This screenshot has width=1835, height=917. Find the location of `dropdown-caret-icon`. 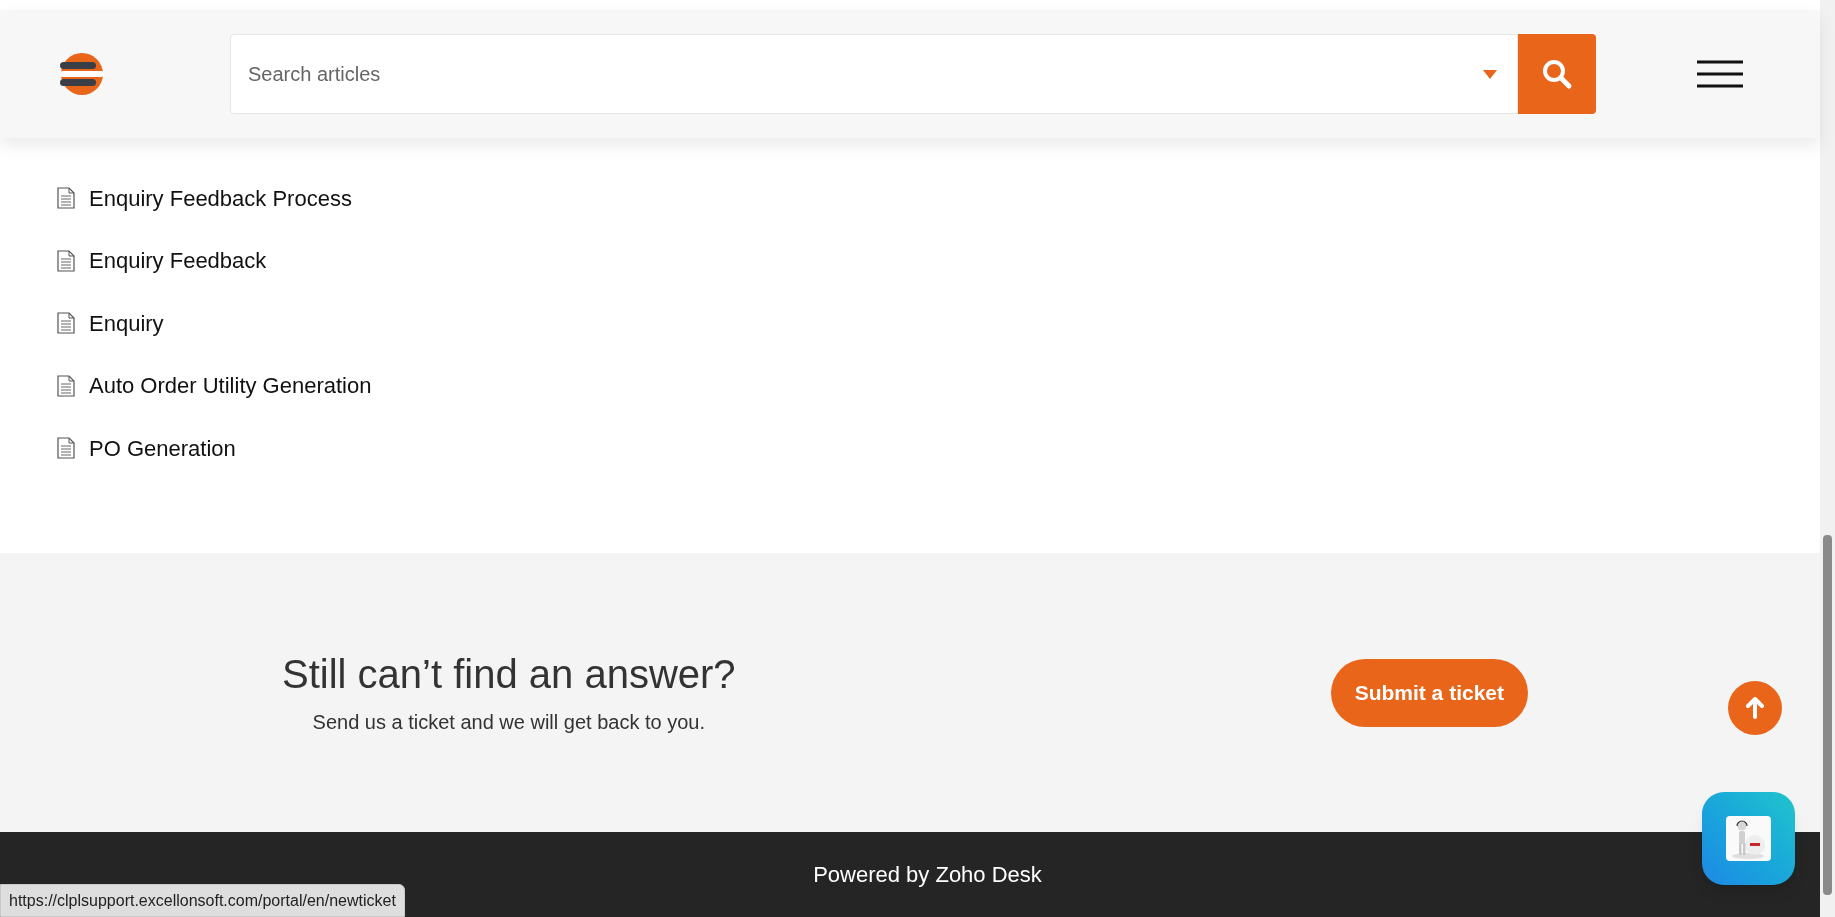

dropdown-caret-icon is located at coordinates (1490, 74).